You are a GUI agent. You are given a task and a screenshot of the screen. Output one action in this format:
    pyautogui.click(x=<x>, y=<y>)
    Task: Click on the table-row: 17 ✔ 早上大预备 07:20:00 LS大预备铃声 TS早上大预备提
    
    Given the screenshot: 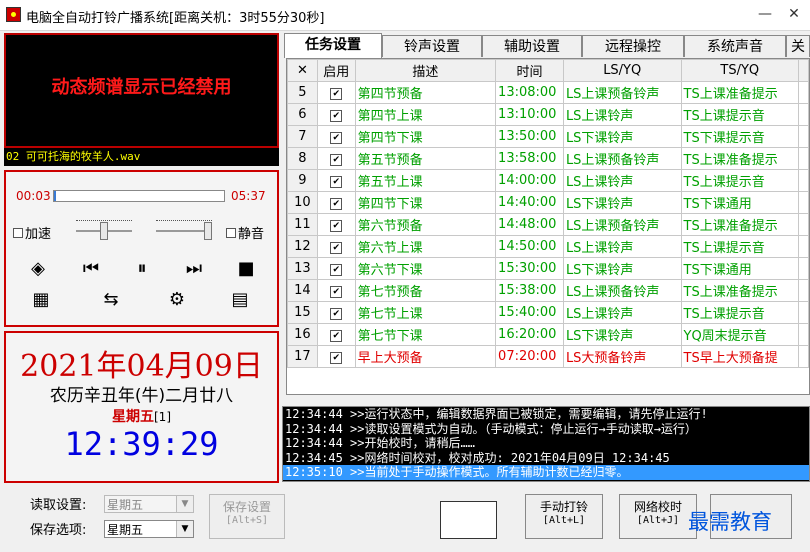 What is the action you would take?
    pyautogui.click(x=548, y=356)
    